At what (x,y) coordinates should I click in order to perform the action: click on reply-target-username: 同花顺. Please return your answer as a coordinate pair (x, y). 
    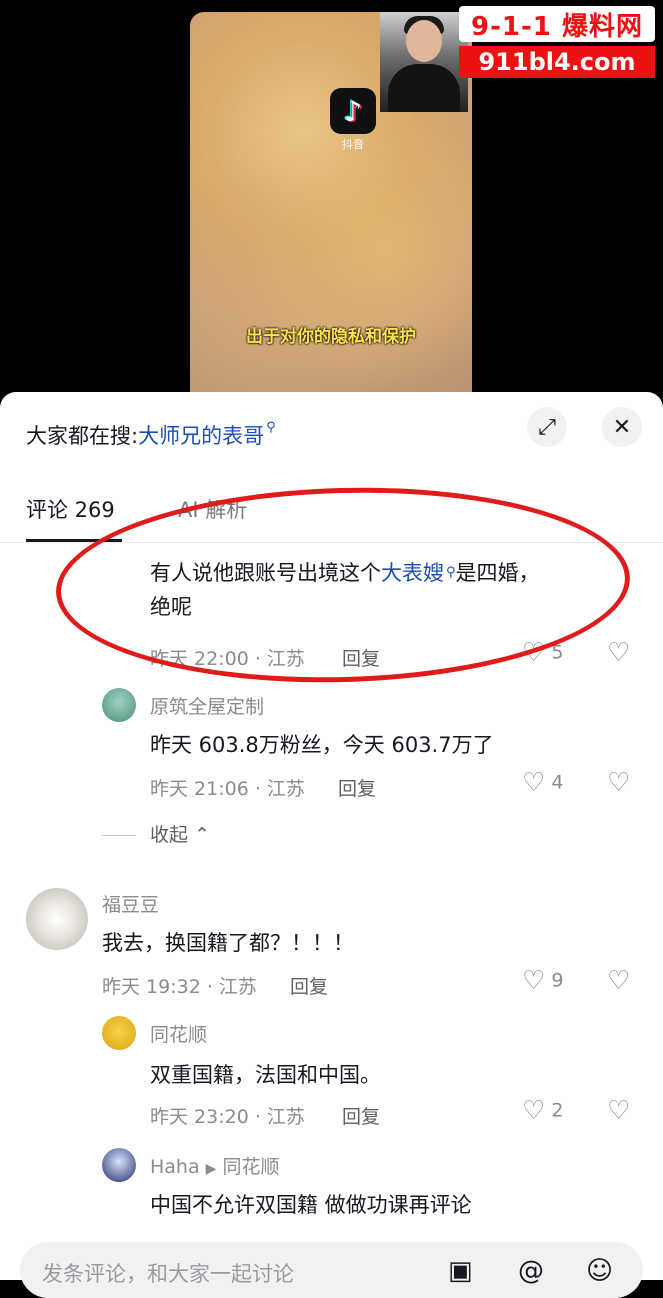
    Looking at the image, I should click on (251, 1167).